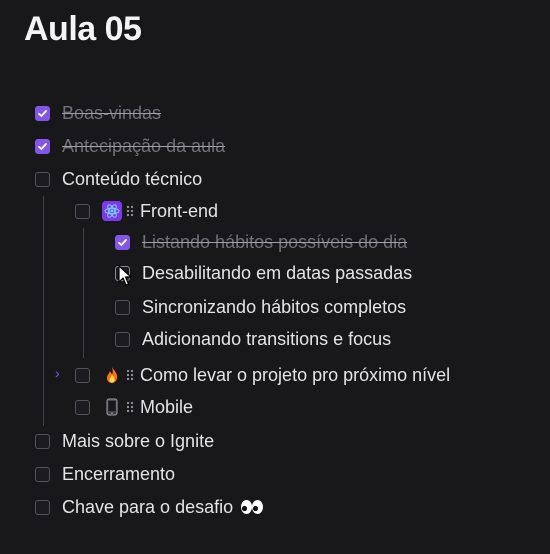  I want to click on todo-item-toggle: Front-end, so click(146, 211).